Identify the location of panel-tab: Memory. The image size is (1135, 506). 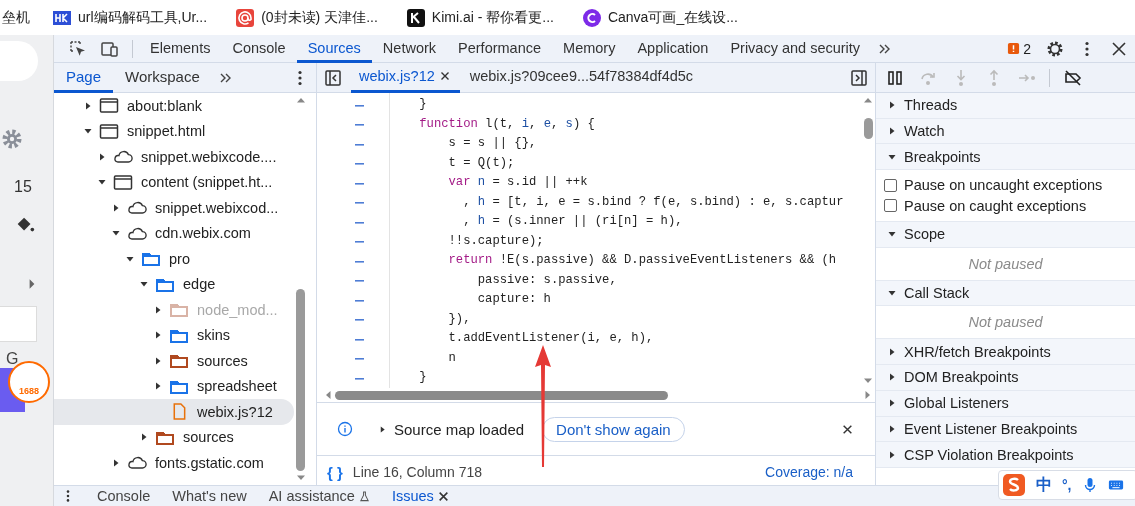
(589, 48).